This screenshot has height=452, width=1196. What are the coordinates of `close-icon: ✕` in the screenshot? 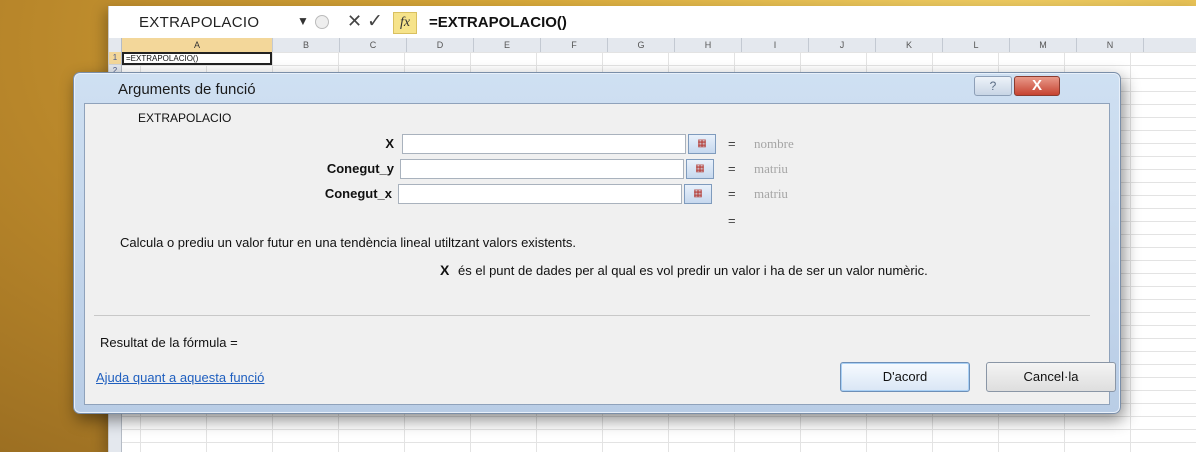 It's located at (354, 21).